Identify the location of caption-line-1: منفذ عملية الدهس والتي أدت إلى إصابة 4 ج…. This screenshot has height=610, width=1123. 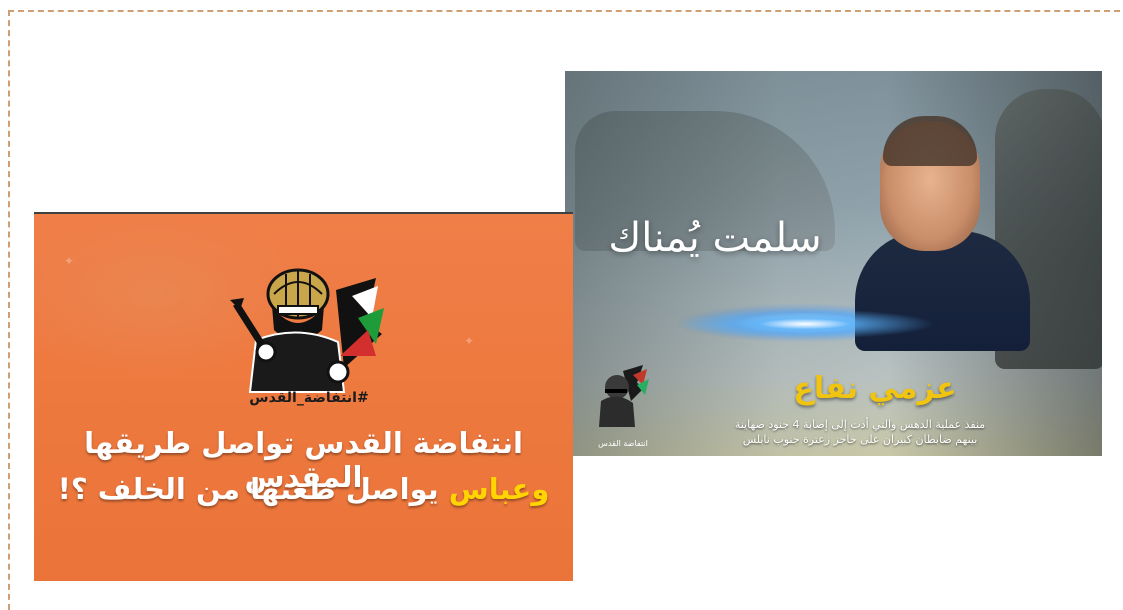
(860, 424).